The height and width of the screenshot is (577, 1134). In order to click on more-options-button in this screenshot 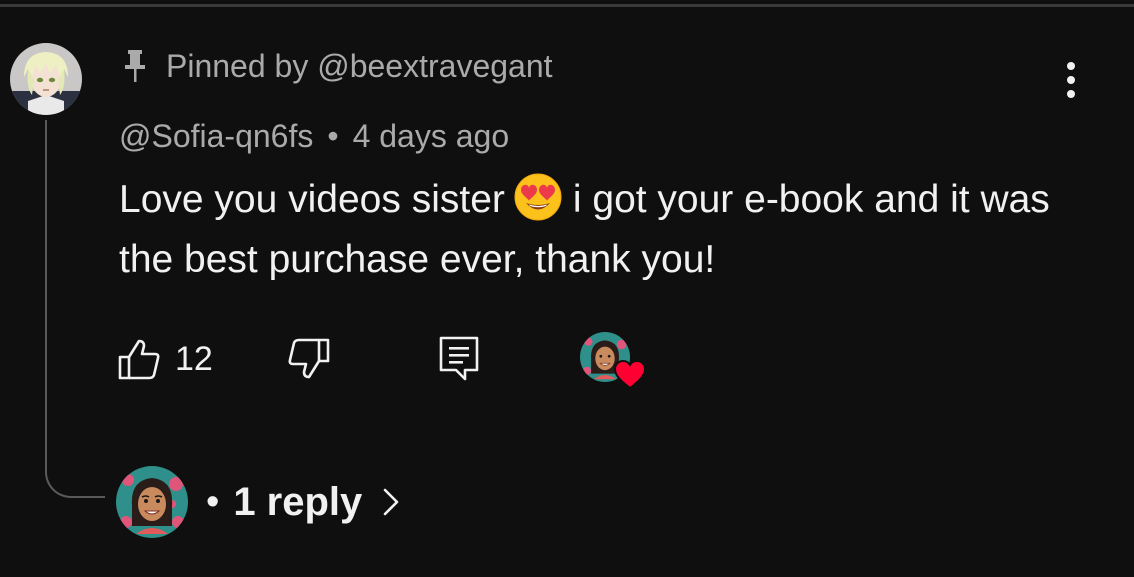, I will do `click(1071, 80)`.